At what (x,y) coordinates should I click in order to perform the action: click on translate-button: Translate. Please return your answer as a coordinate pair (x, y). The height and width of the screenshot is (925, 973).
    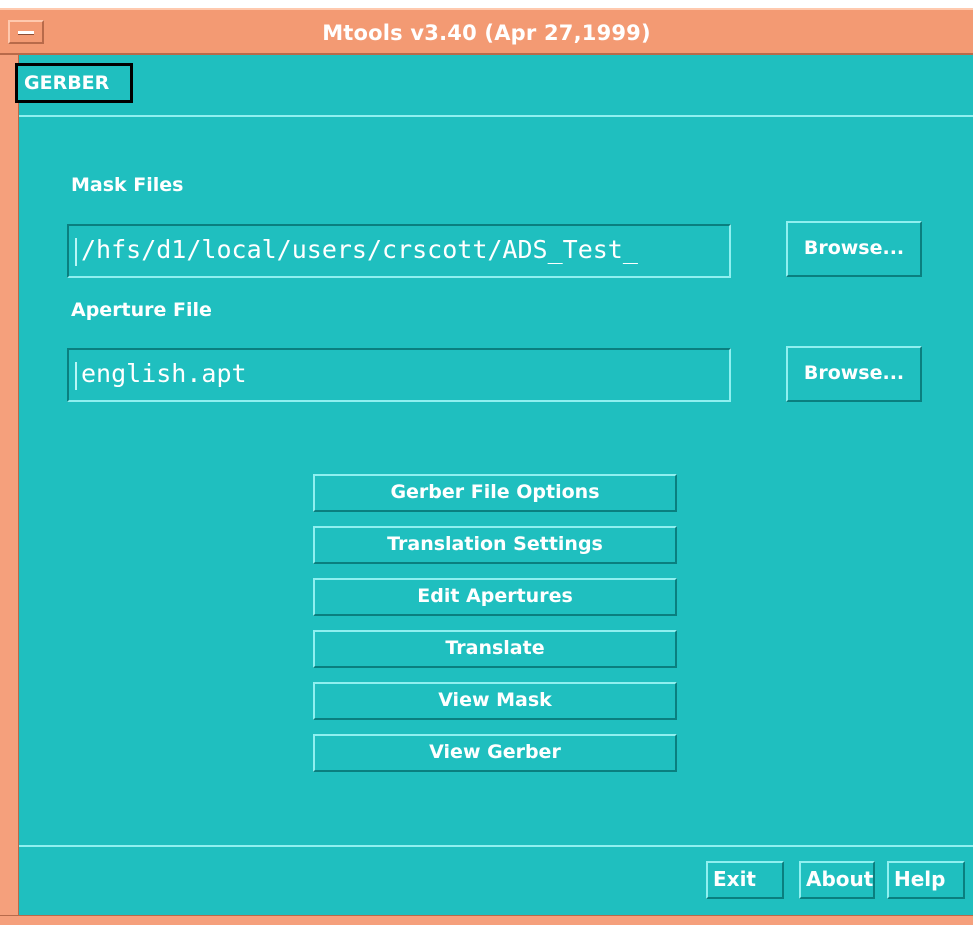
    Looking at the image, I should click on (495, 649).